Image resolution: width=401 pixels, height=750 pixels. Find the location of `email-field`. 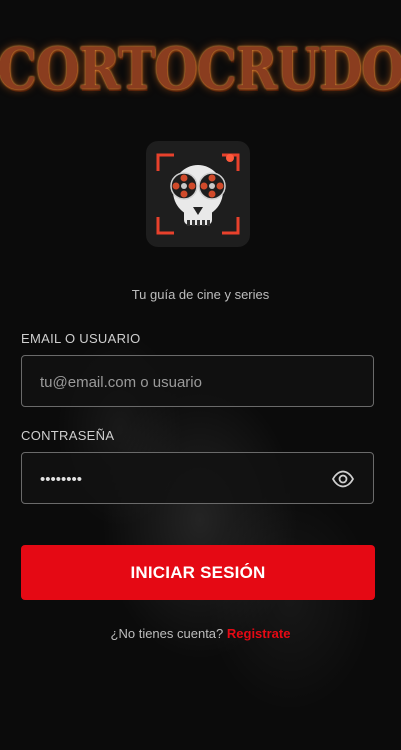

email-field is located at coordinates (197, 381).